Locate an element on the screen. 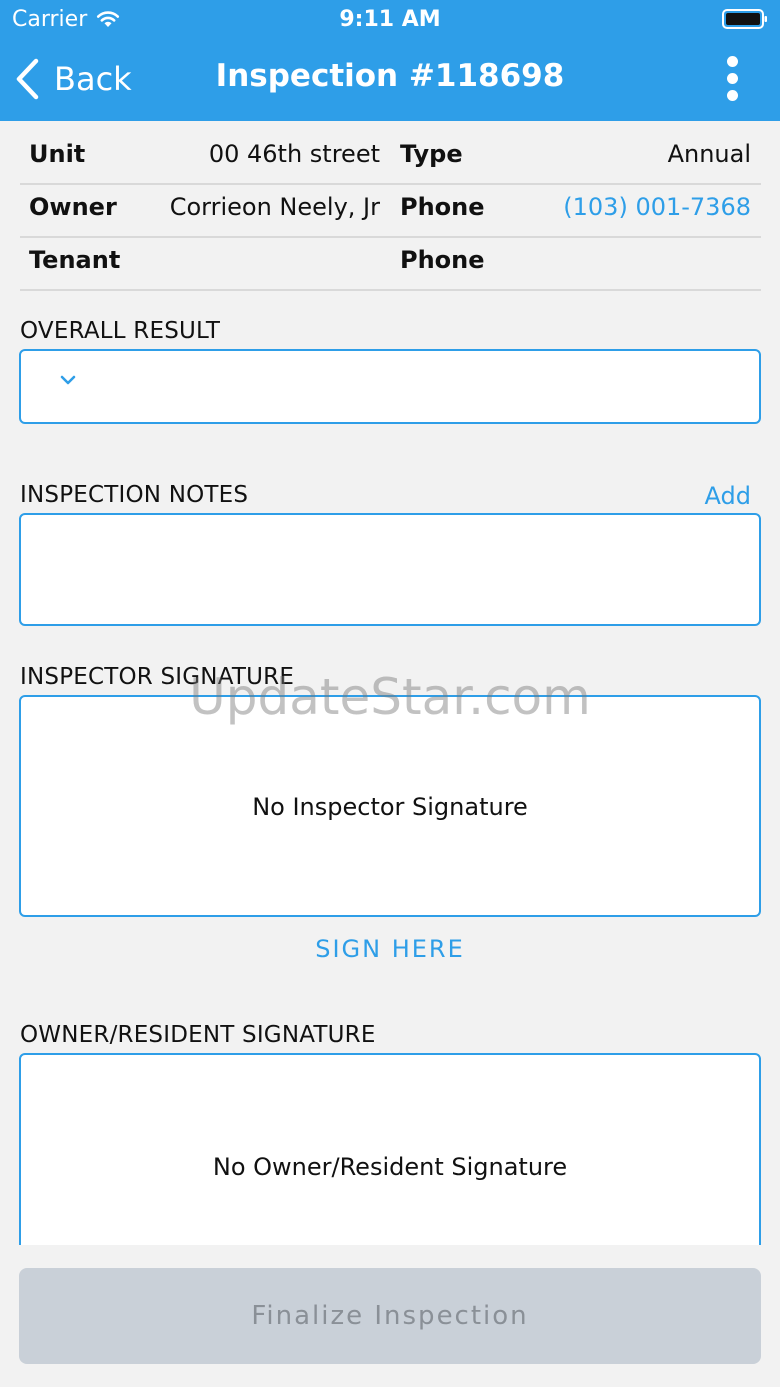 Image resolution: width=780 pixels, height=1387 pixels. type-label: Type is located at coordinates (431, 154).